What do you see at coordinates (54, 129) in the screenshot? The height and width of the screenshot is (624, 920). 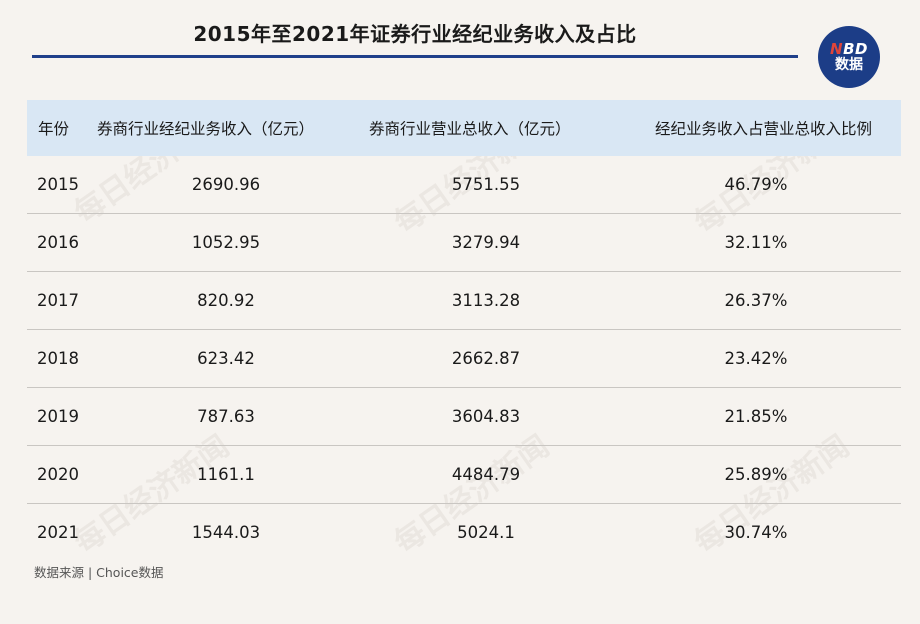 I see `header-year: 年份` at bounding box center [54, 129].